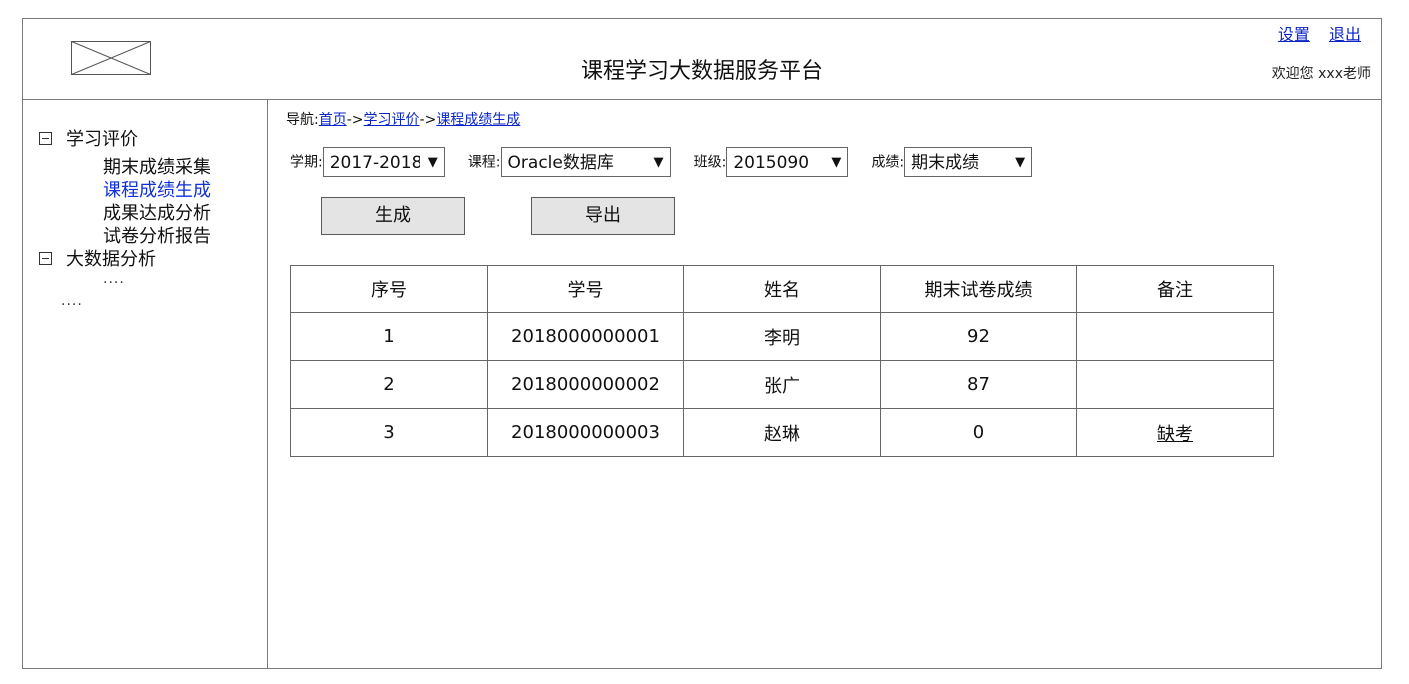 This screenshot has width=1409, height=684. I want to click on sidebar-item-more: ····, so click(114, 283).